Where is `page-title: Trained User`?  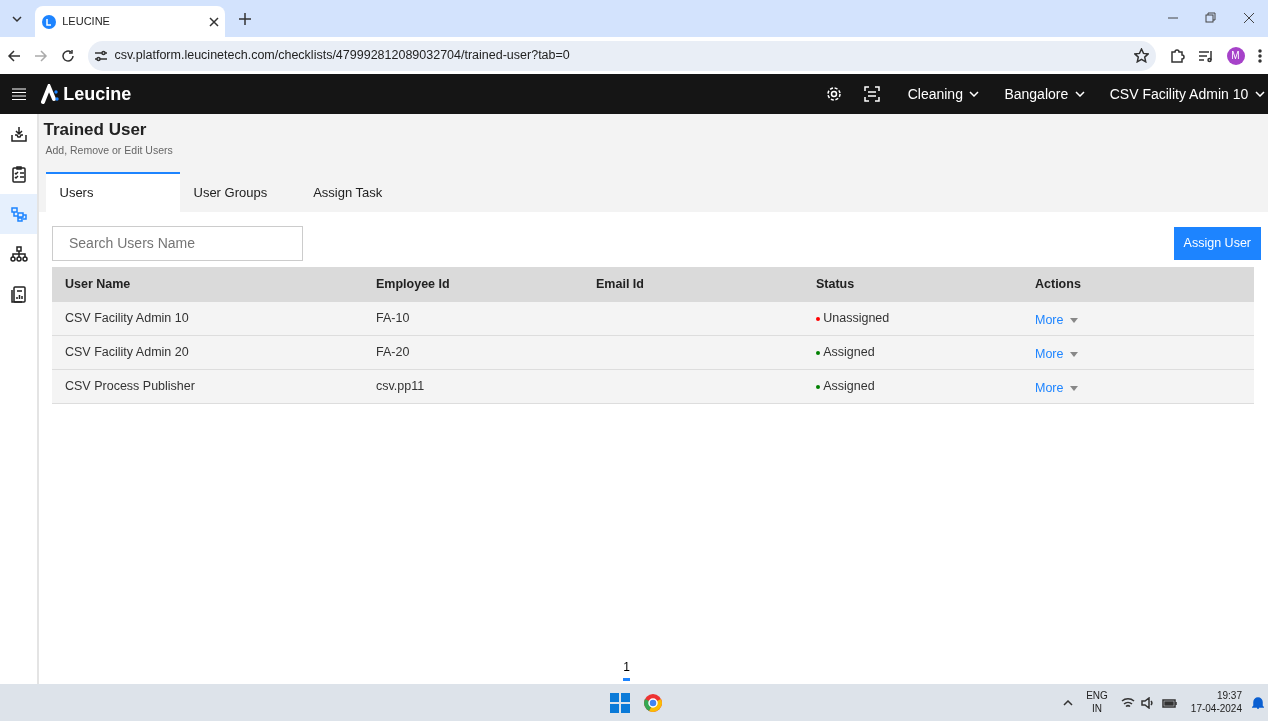
page-title: Trained User is located at coordinates (95, 130).